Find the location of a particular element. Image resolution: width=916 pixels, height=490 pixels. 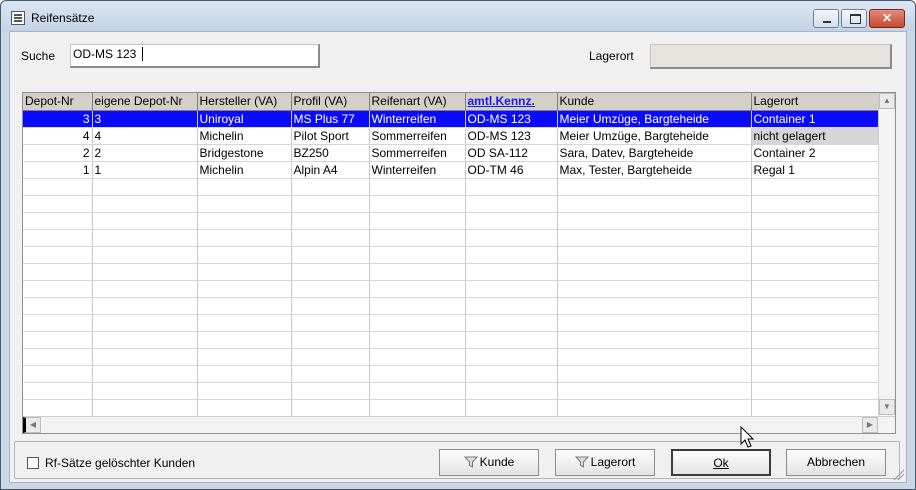

ok-button: Ok is located at coordinates (721, 462).